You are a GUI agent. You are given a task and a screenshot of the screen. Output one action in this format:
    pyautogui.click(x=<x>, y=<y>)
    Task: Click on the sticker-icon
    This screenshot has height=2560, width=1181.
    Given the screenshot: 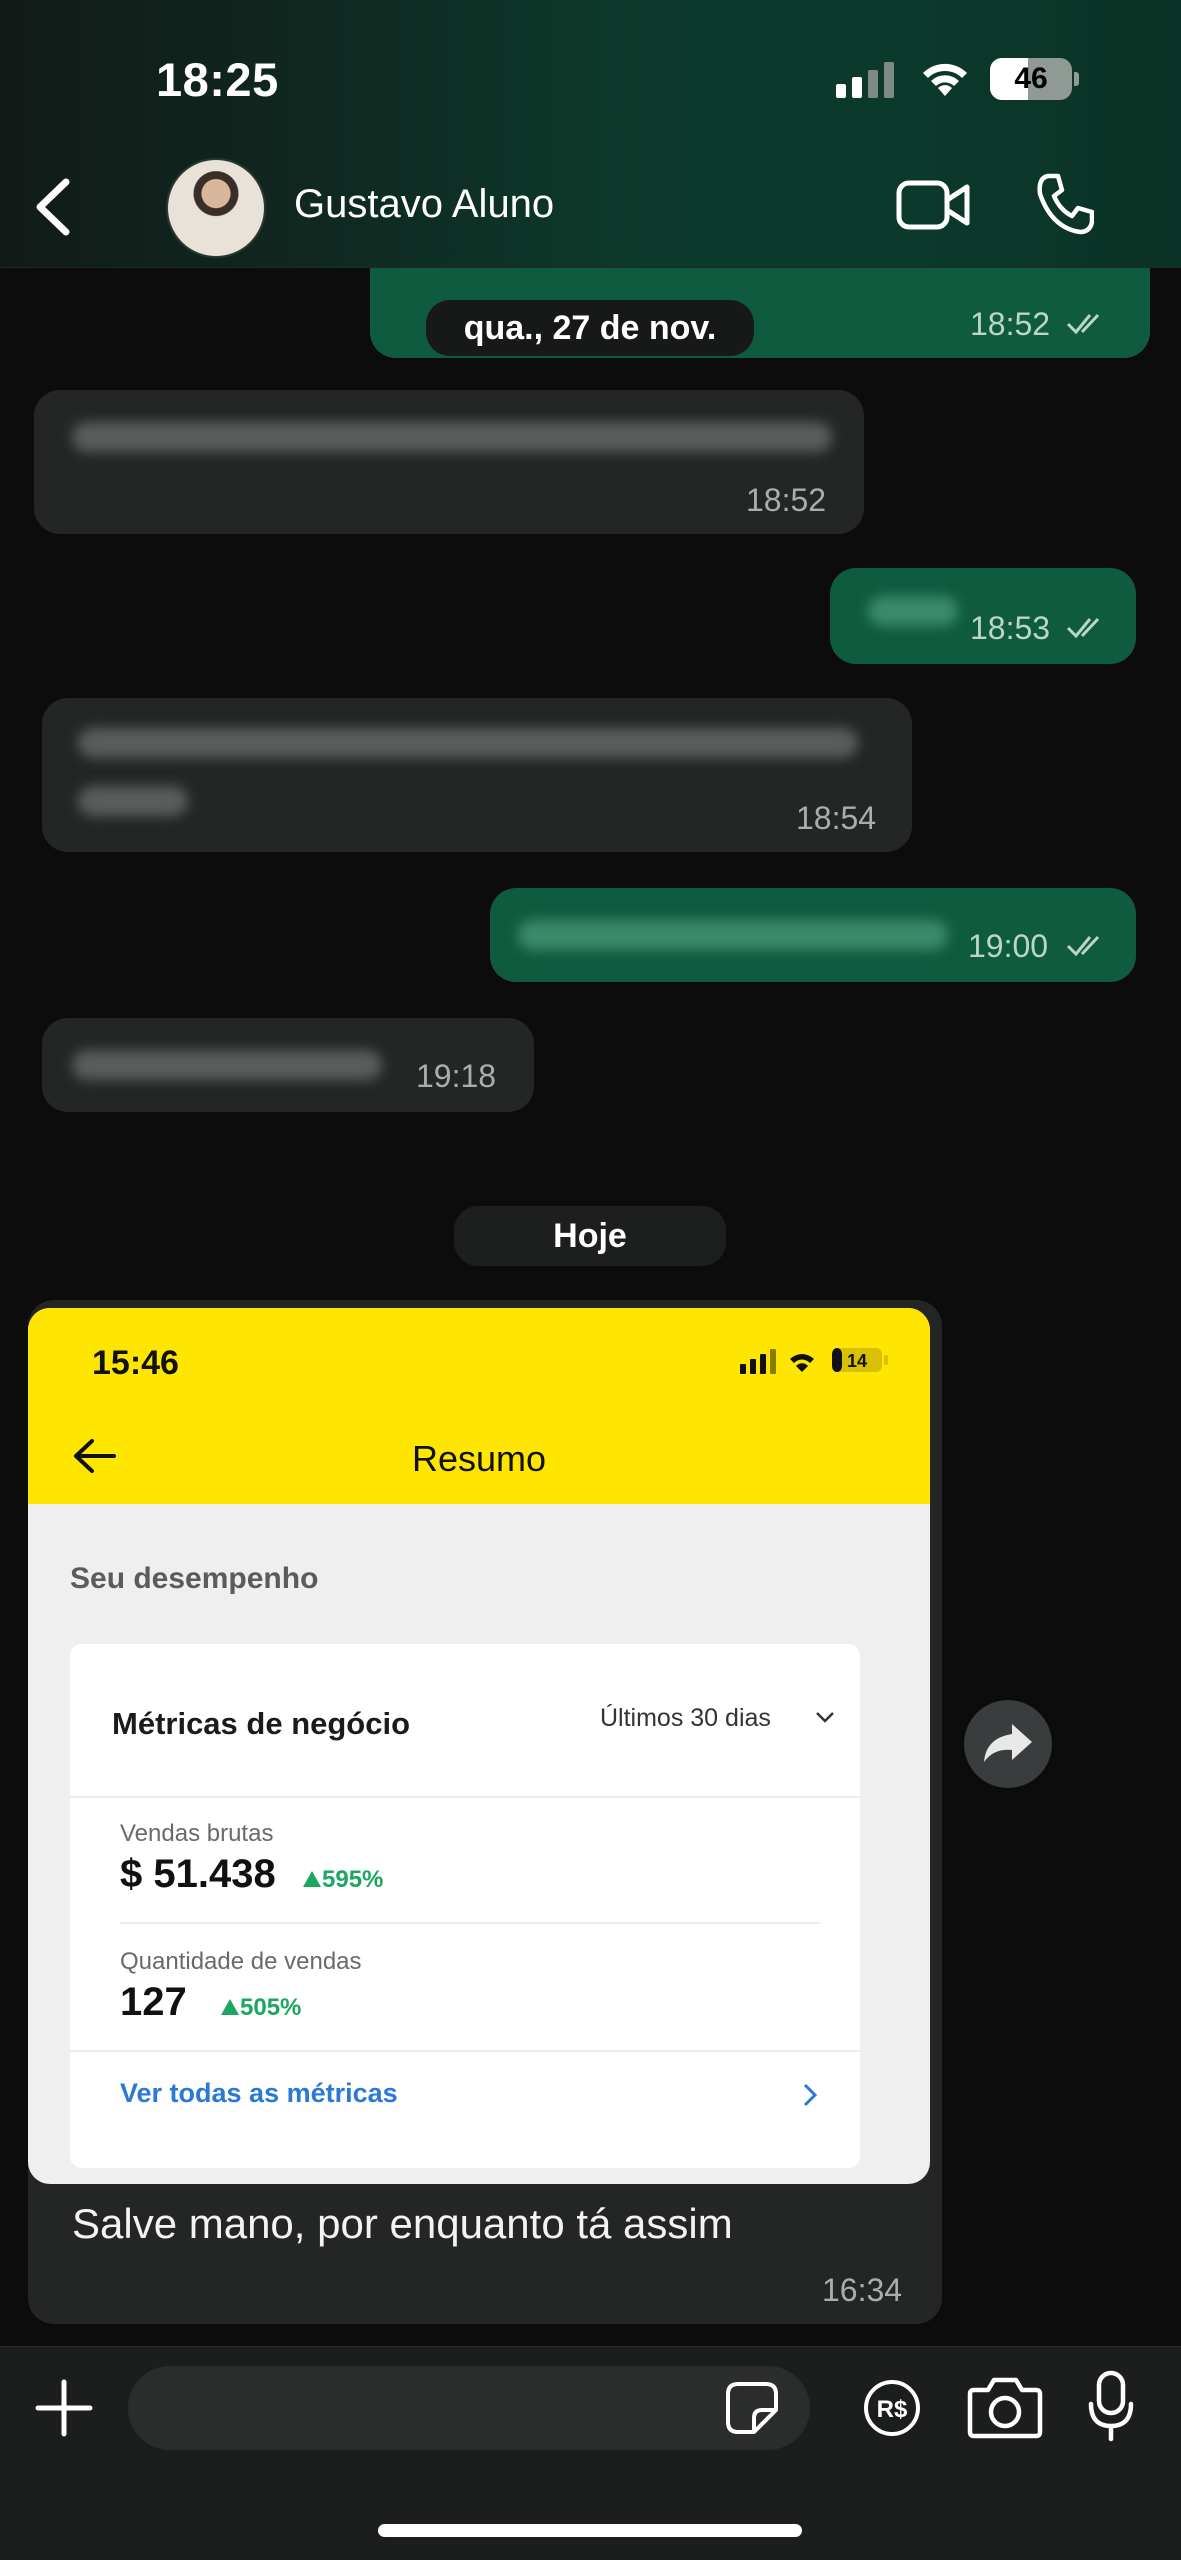 What is the action you would take?
    pyautogui.click(x=752, y=2408)
    